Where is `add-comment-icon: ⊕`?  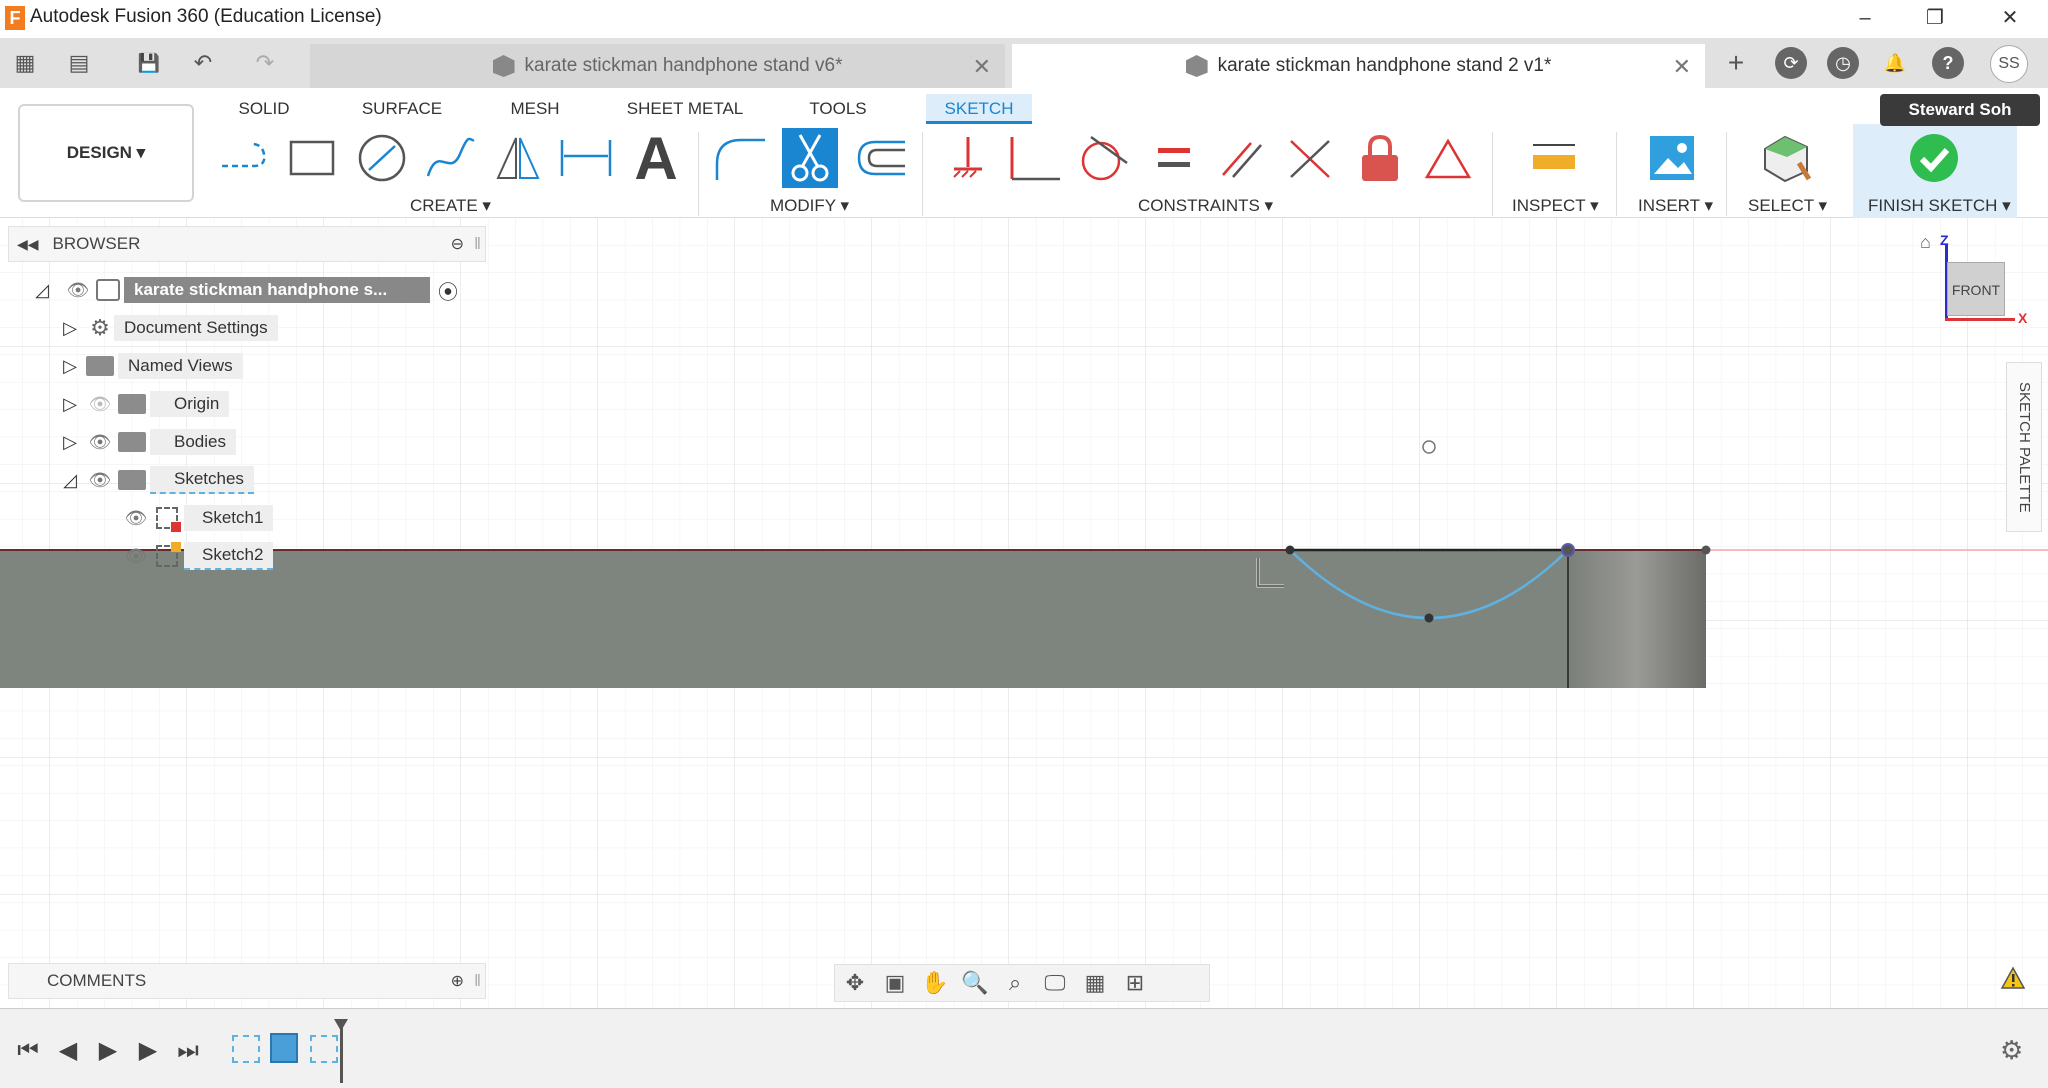
add-comment-icon: ⊕ is located at coordinates (457, 981).